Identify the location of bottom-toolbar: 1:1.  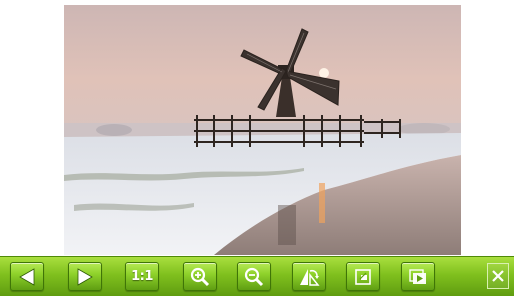
(257, 276).